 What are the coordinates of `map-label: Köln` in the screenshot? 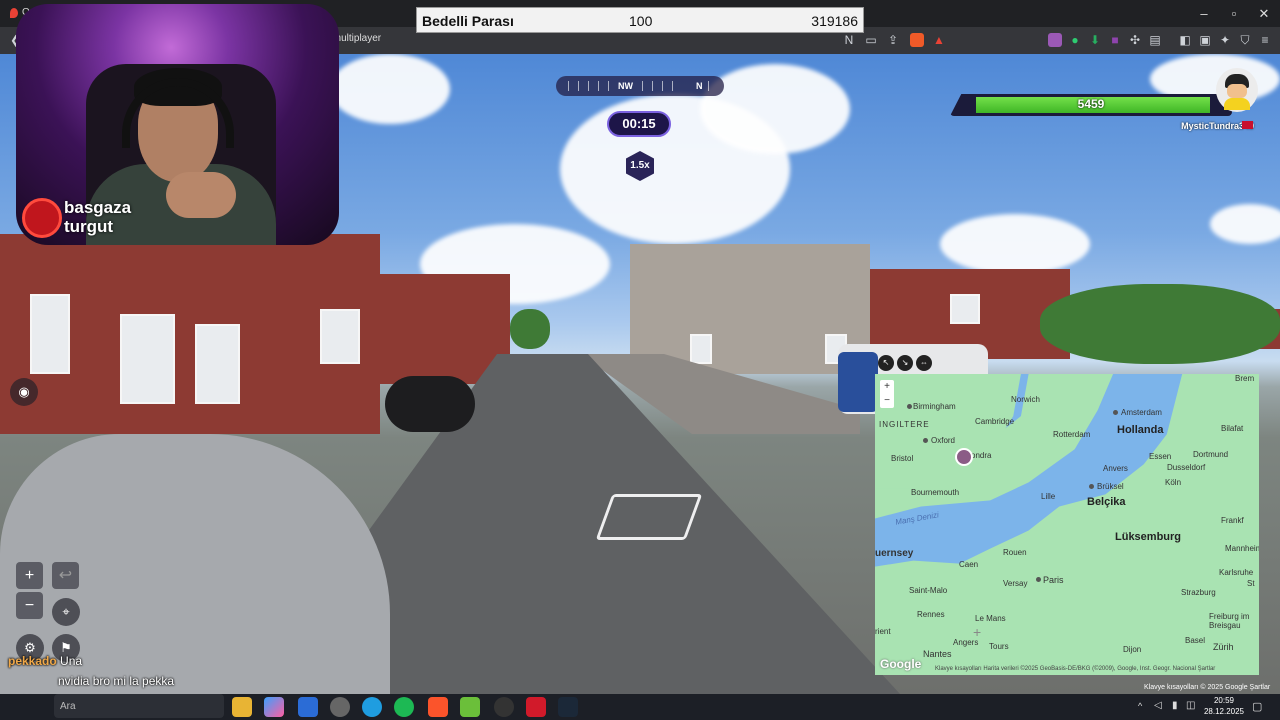 It's located at (1173, 482).